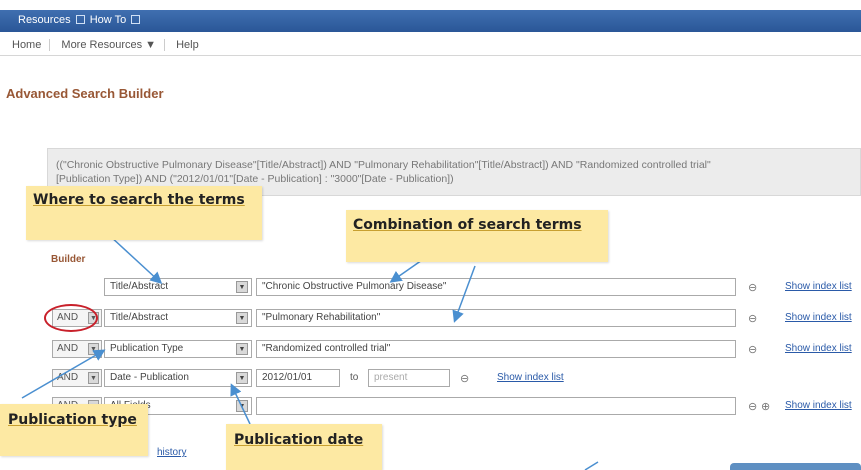  I want to click on top-navigation-bar: Resources How To, so click(430, 21).